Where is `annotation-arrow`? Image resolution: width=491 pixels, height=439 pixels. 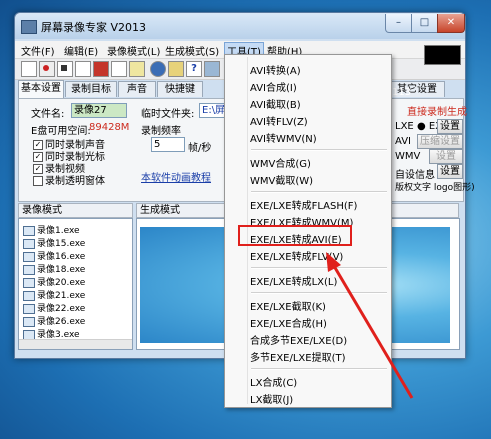
annotation-arrow is located at coordinates (370, 325).